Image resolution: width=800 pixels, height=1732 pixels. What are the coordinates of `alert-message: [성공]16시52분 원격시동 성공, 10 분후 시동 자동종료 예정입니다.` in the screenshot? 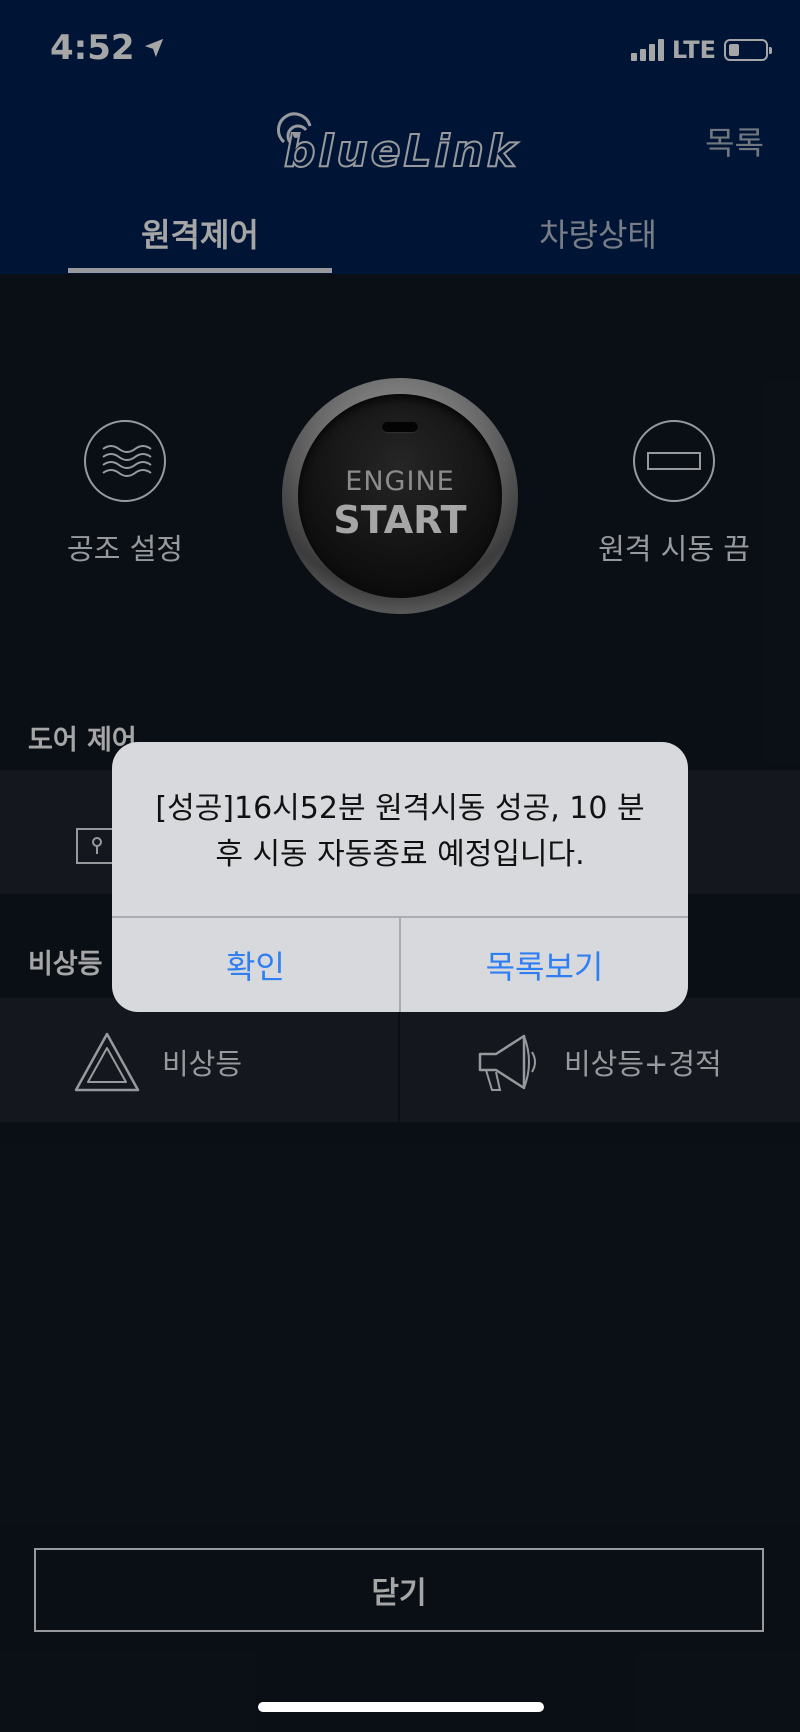 It's located at (400, 831).